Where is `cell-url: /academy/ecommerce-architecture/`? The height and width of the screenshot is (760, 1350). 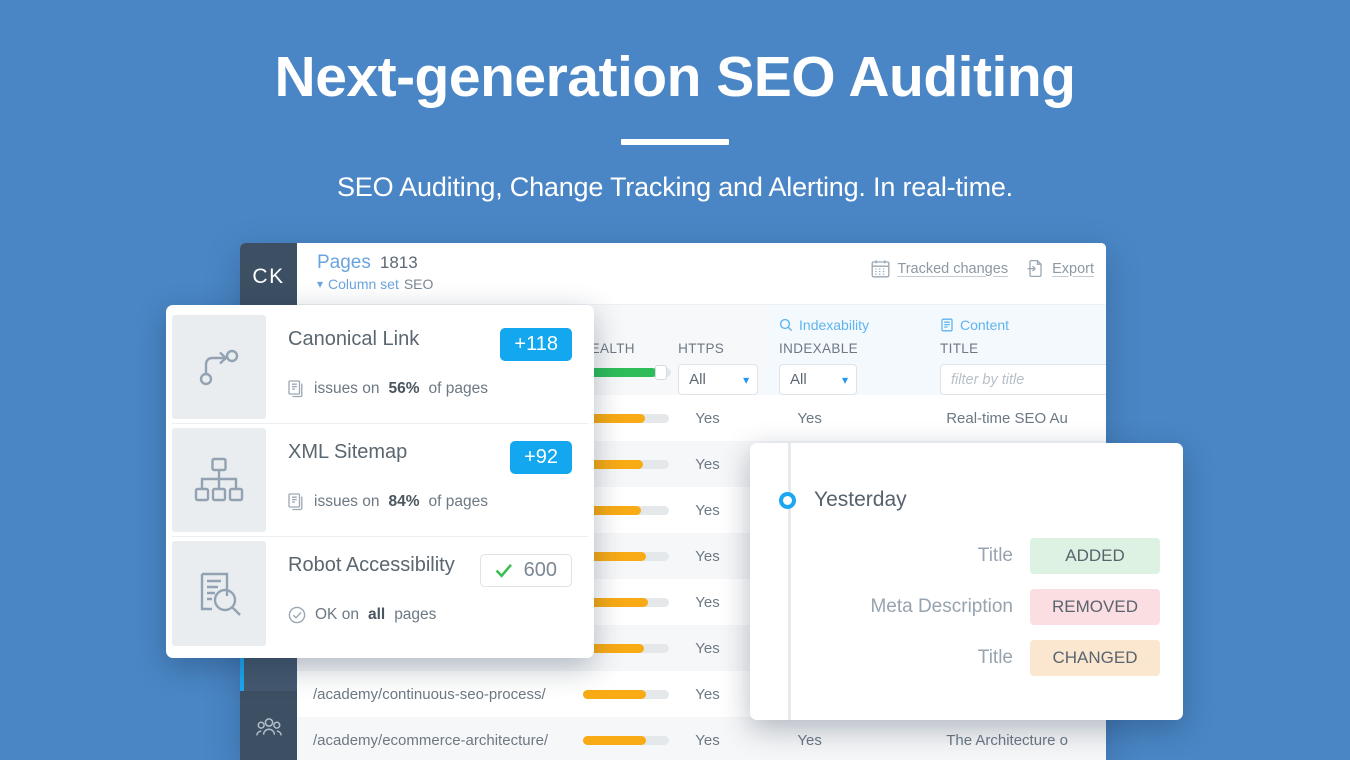 cell-url: /academy/ecommerce-architecture/ is located at coordinates (437, 738).